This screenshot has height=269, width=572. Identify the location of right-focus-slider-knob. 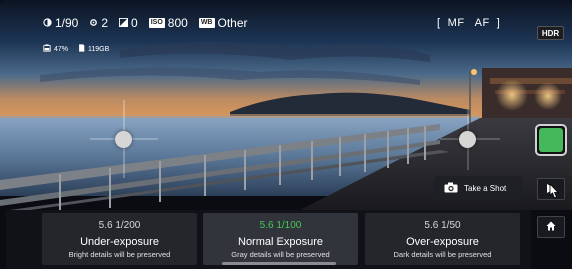
(467, 139).